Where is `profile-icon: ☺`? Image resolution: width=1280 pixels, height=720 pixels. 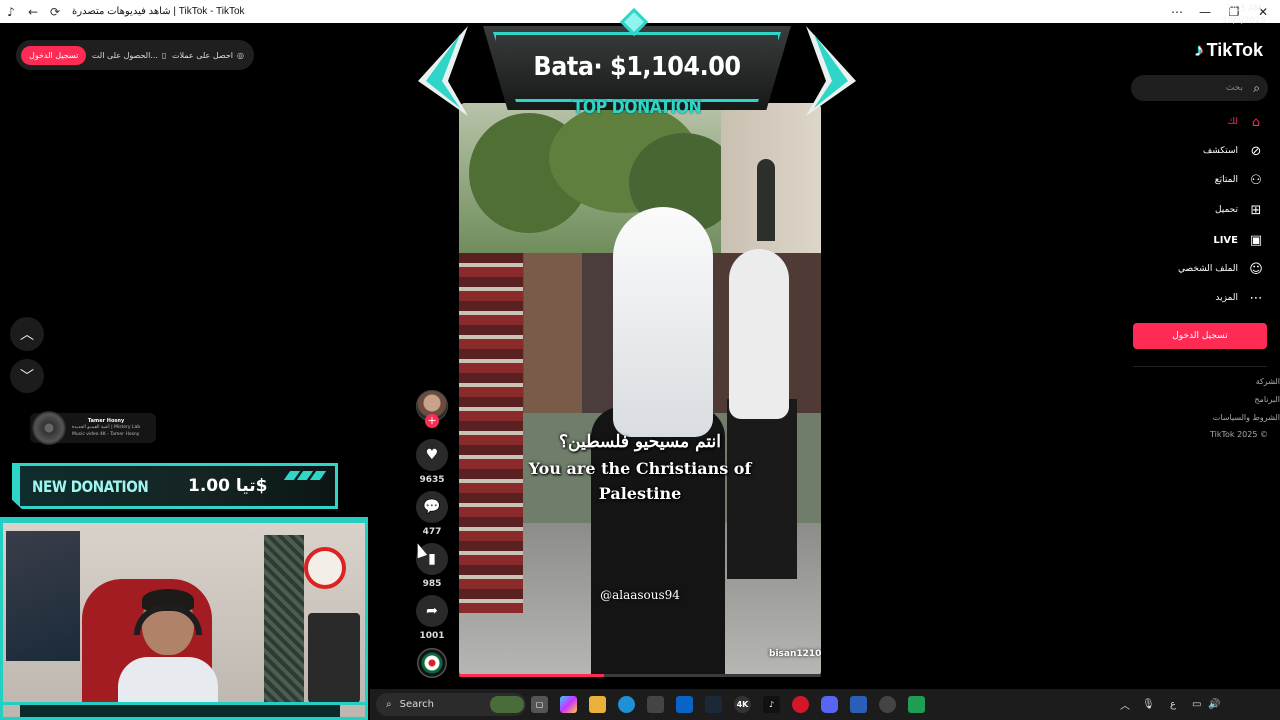 profile-icon: ☺ is located at coordinates (1256, 269).